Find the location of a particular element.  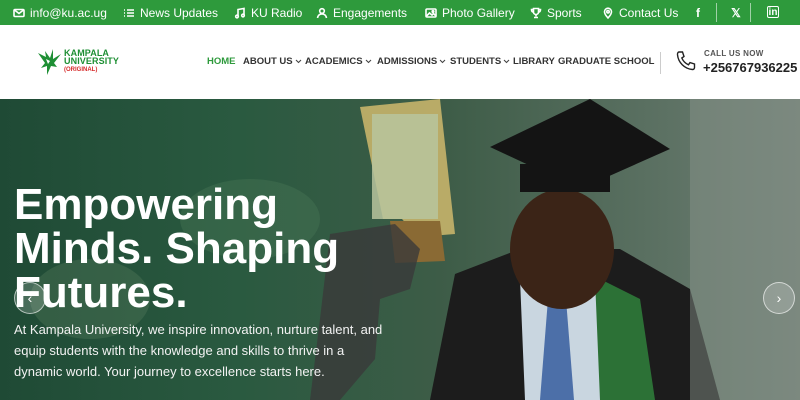

nav-admissions: ADMISSIONS is located at coordinates (411, 61).